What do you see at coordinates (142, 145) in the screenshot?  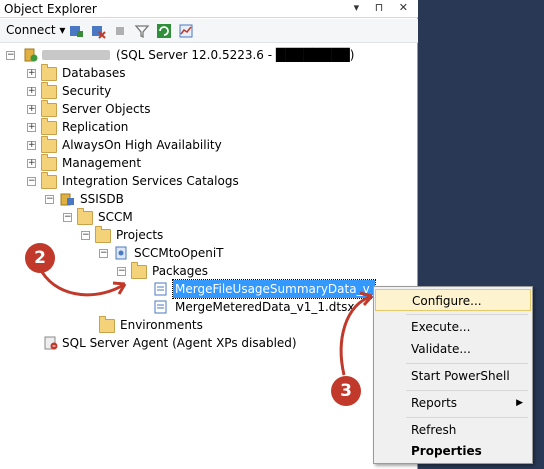 I see `node-label: AlwaysOn High Availability` at bounding box center [142, 145].